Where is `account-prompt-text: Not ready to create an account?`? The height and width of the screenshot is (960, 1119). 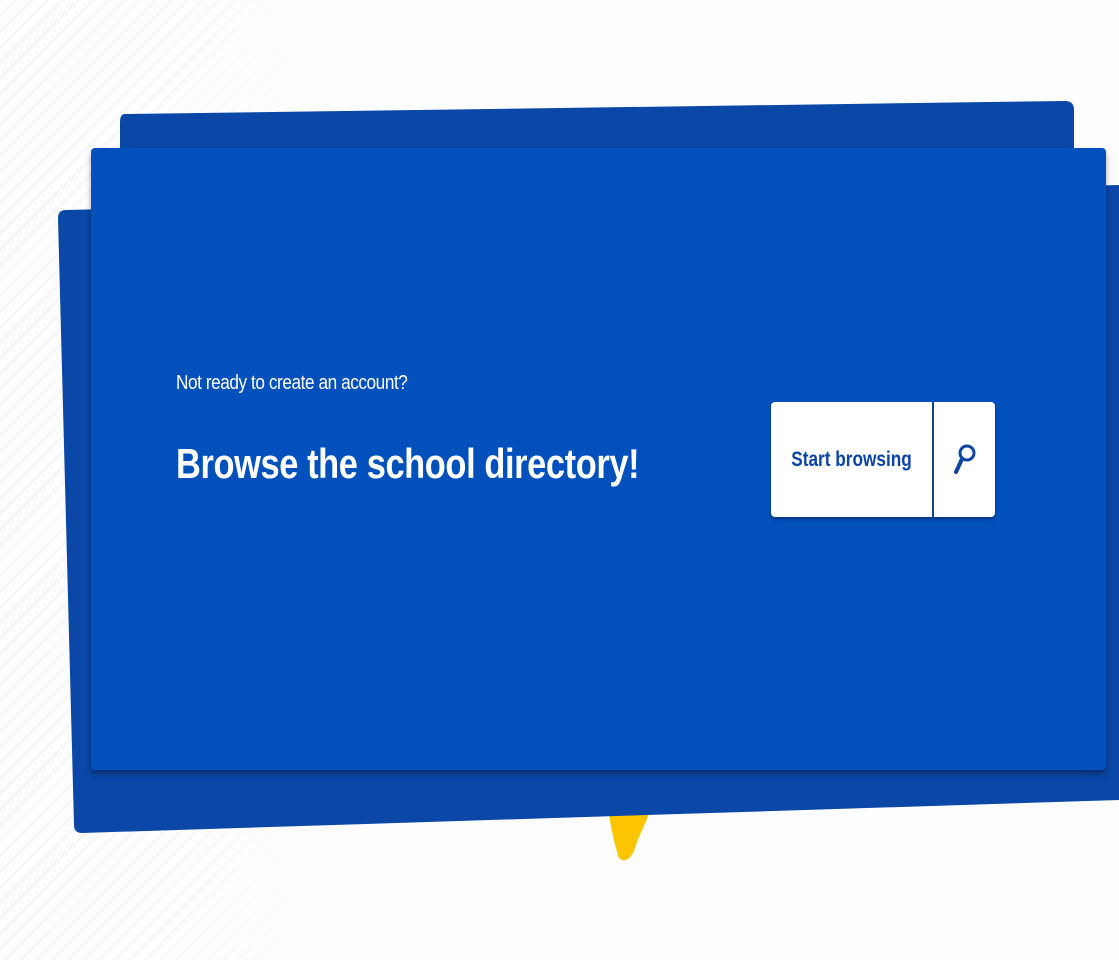 account-prompt-text: Not ready to create an account? is located at coordinates (292, 383).